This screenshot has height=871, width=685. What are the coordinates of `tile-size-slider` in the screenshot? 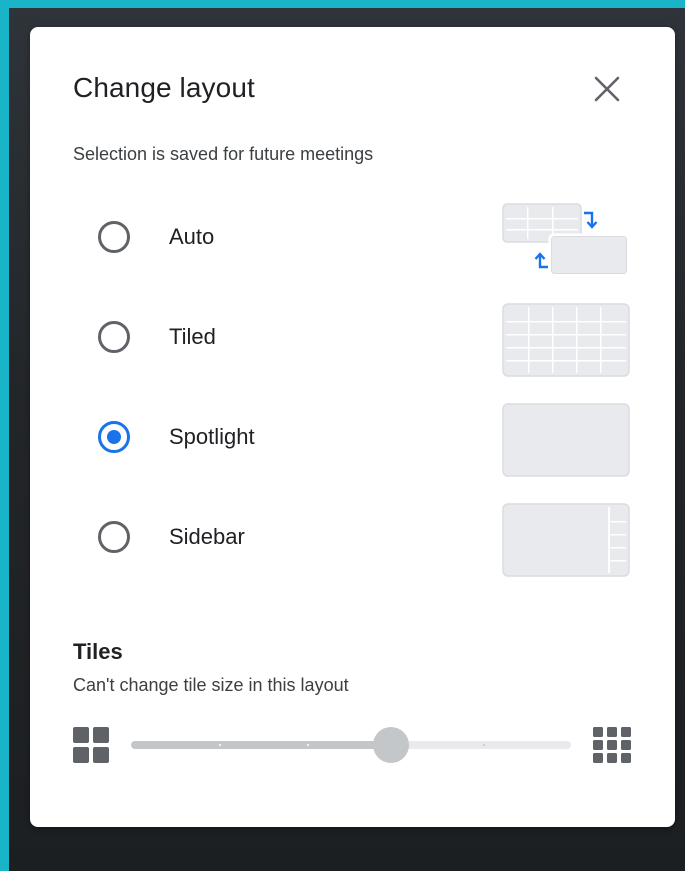 It's located at (351, 745).